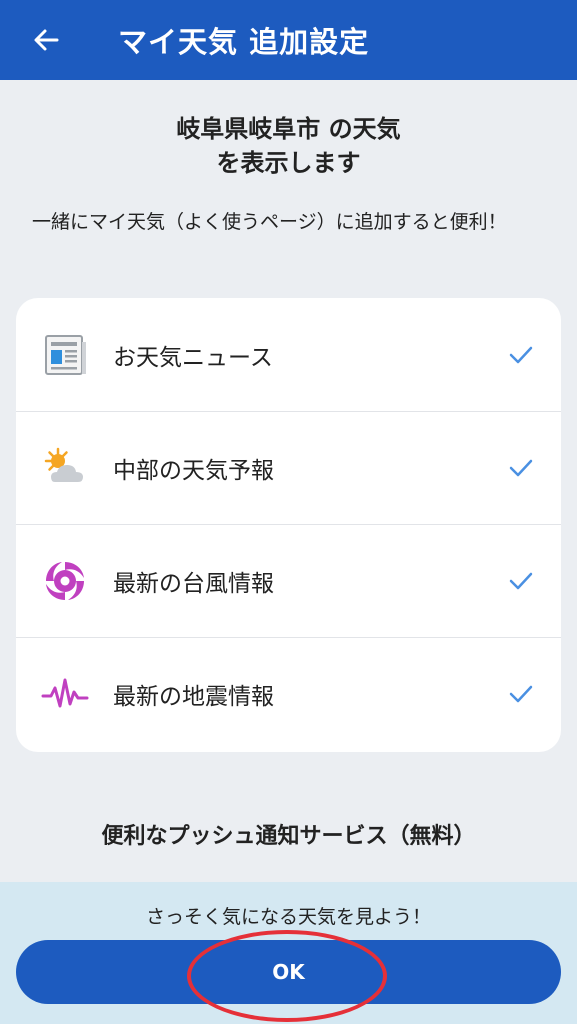  What do you see at coordinates (288, 163) in the screenshot?
I see `intro-title-line2: を表示します` at bounding box center [288, 163].